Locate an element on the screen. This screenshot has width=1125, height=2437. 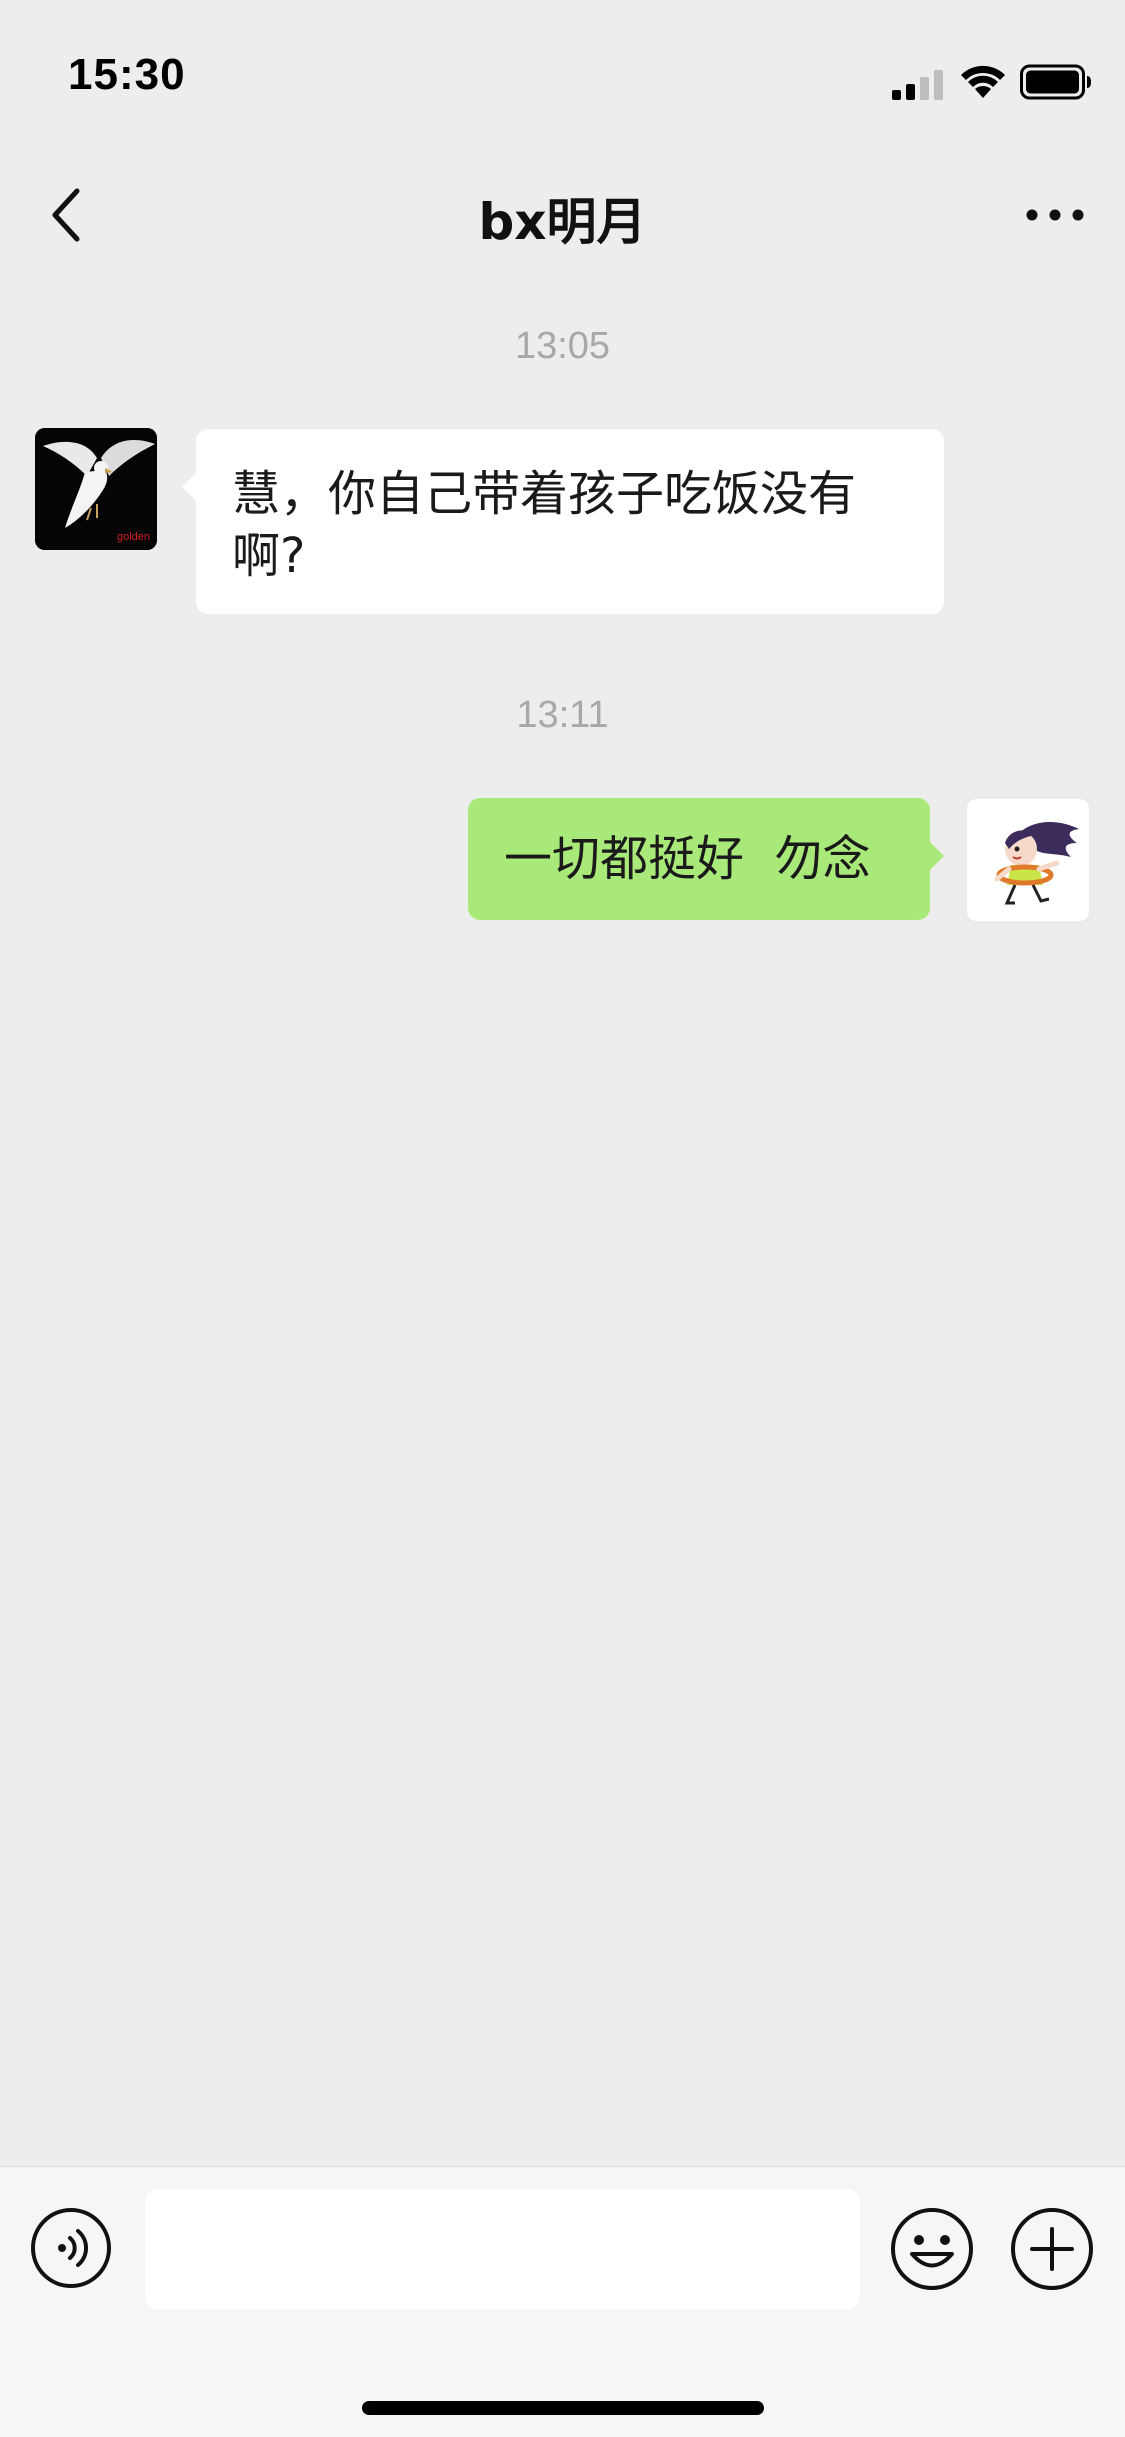
avatar-watermark: golden is located at coordinates (133, 537).